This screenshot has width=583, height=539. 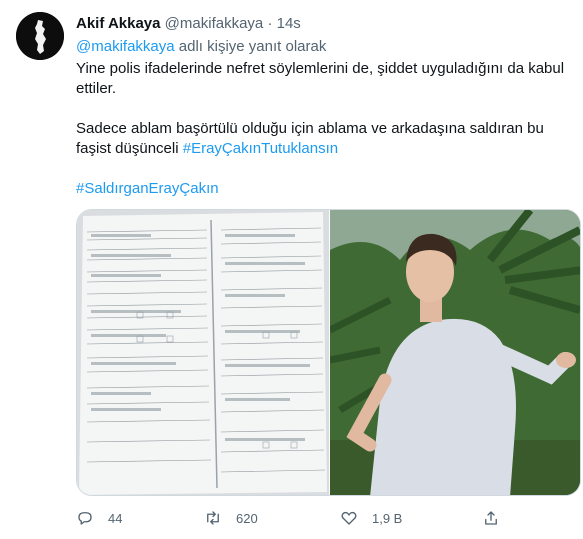 I want to click on reply-button: 44, so click(x=99, y=518).